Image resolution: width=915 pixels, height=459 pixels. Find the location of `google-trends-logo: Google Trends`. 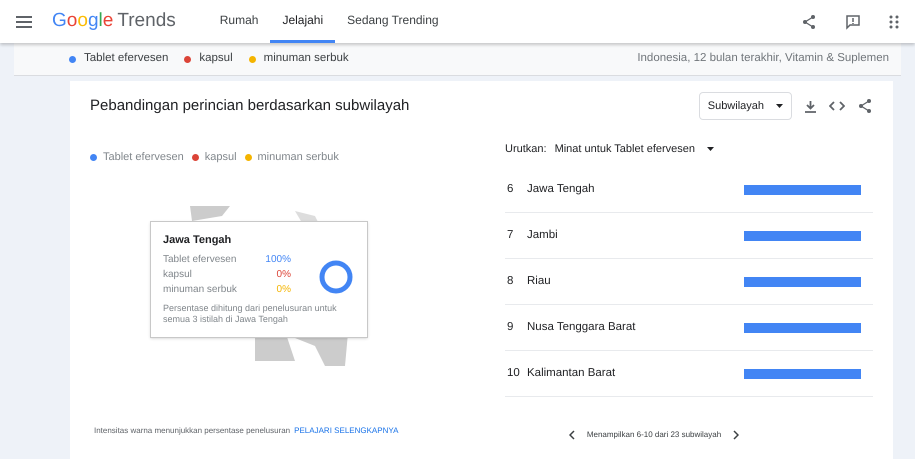

google-trends-logo: Google Trends is located at coordinates (114, 21).